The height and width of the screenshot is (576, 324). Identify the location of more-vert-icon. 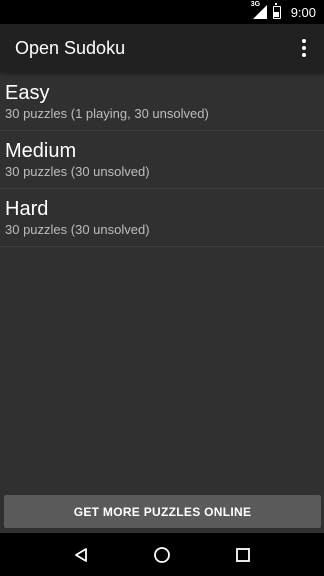
(304, 48).